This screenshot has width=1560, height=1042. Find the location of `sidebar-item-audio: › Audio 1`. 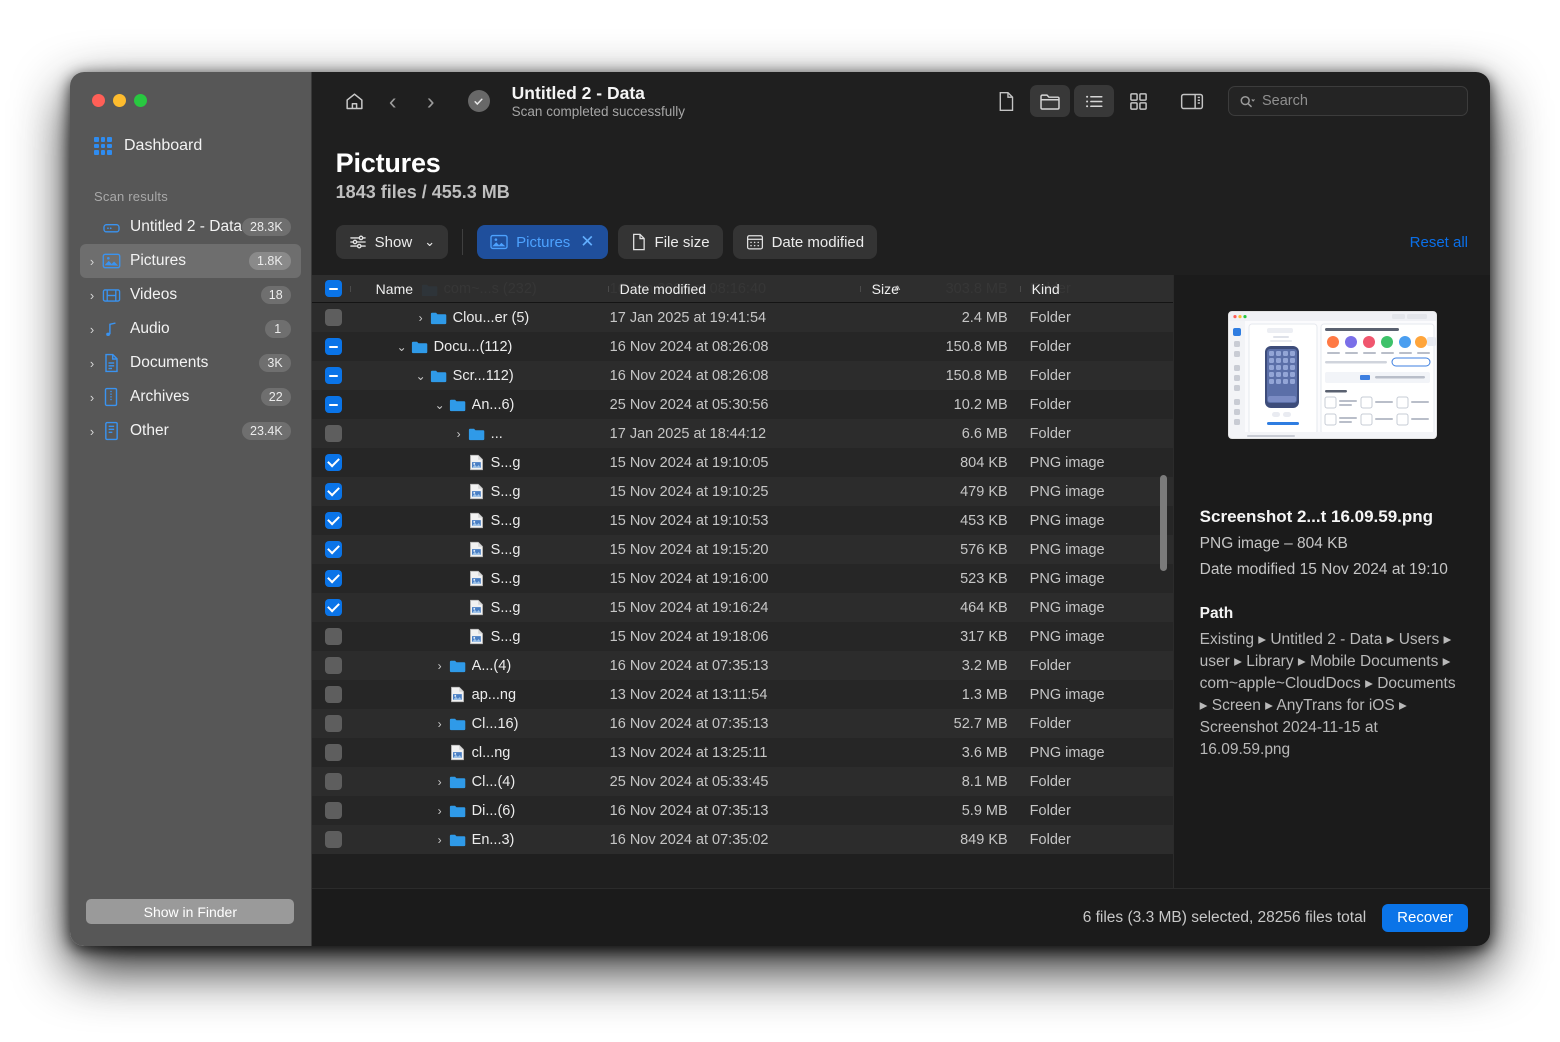

sidebar-item-audio: › Audio 1 is located at coordinates (190, 329).